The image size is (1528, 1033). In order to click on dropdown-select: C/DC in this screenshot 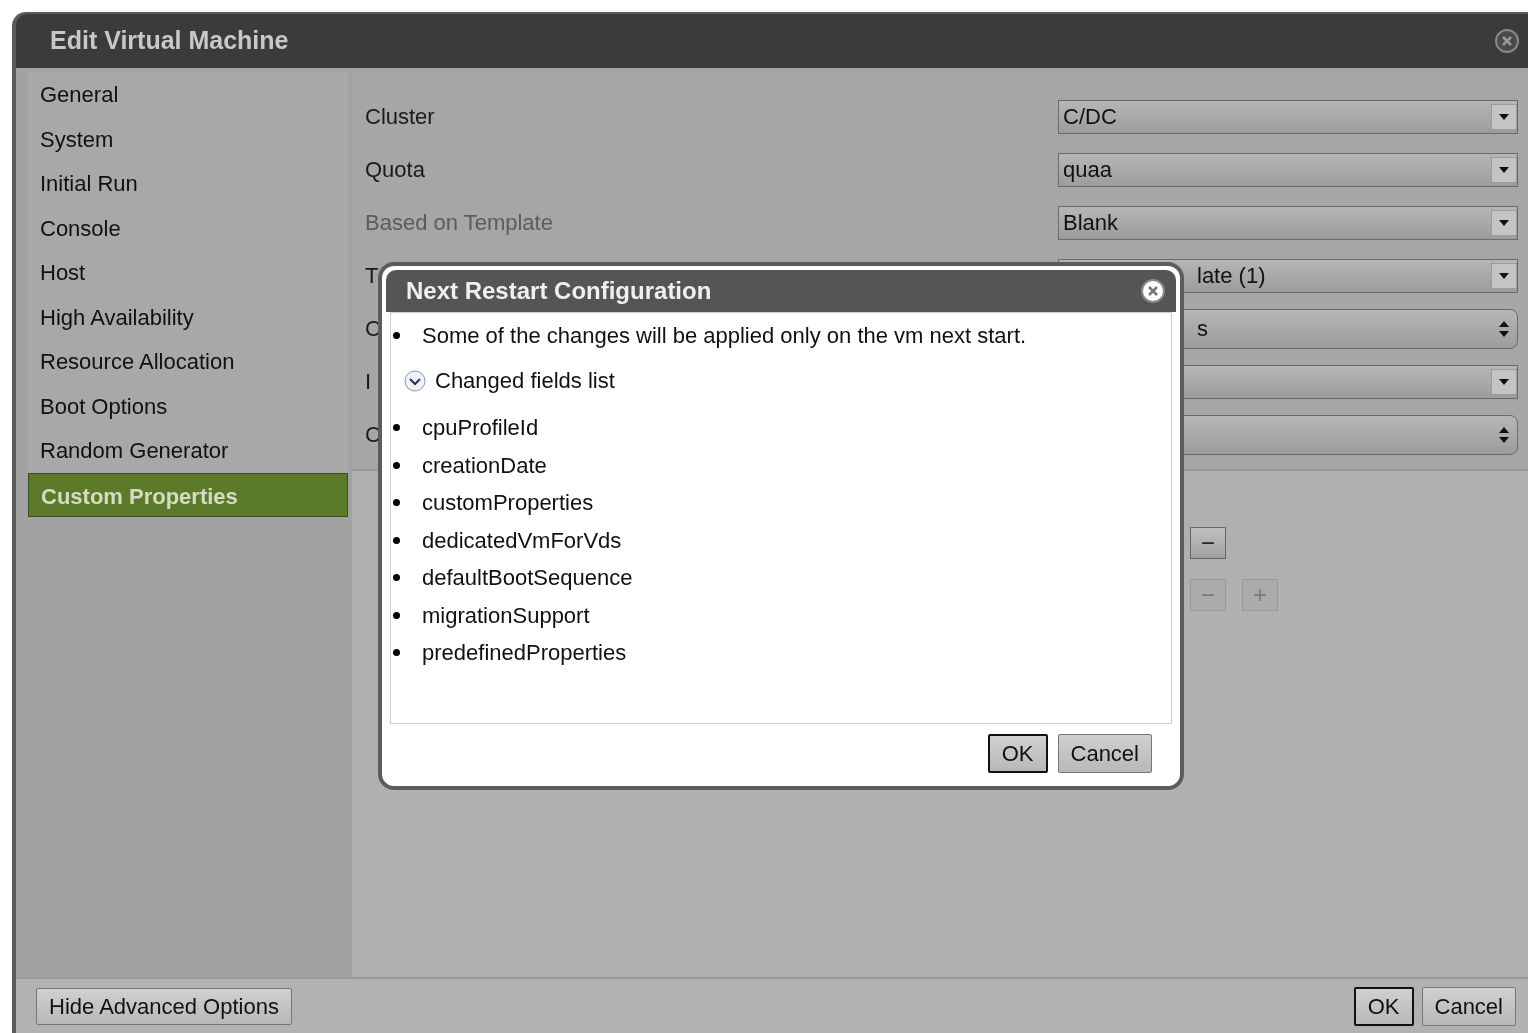, I will do `click(1288, 116)`.